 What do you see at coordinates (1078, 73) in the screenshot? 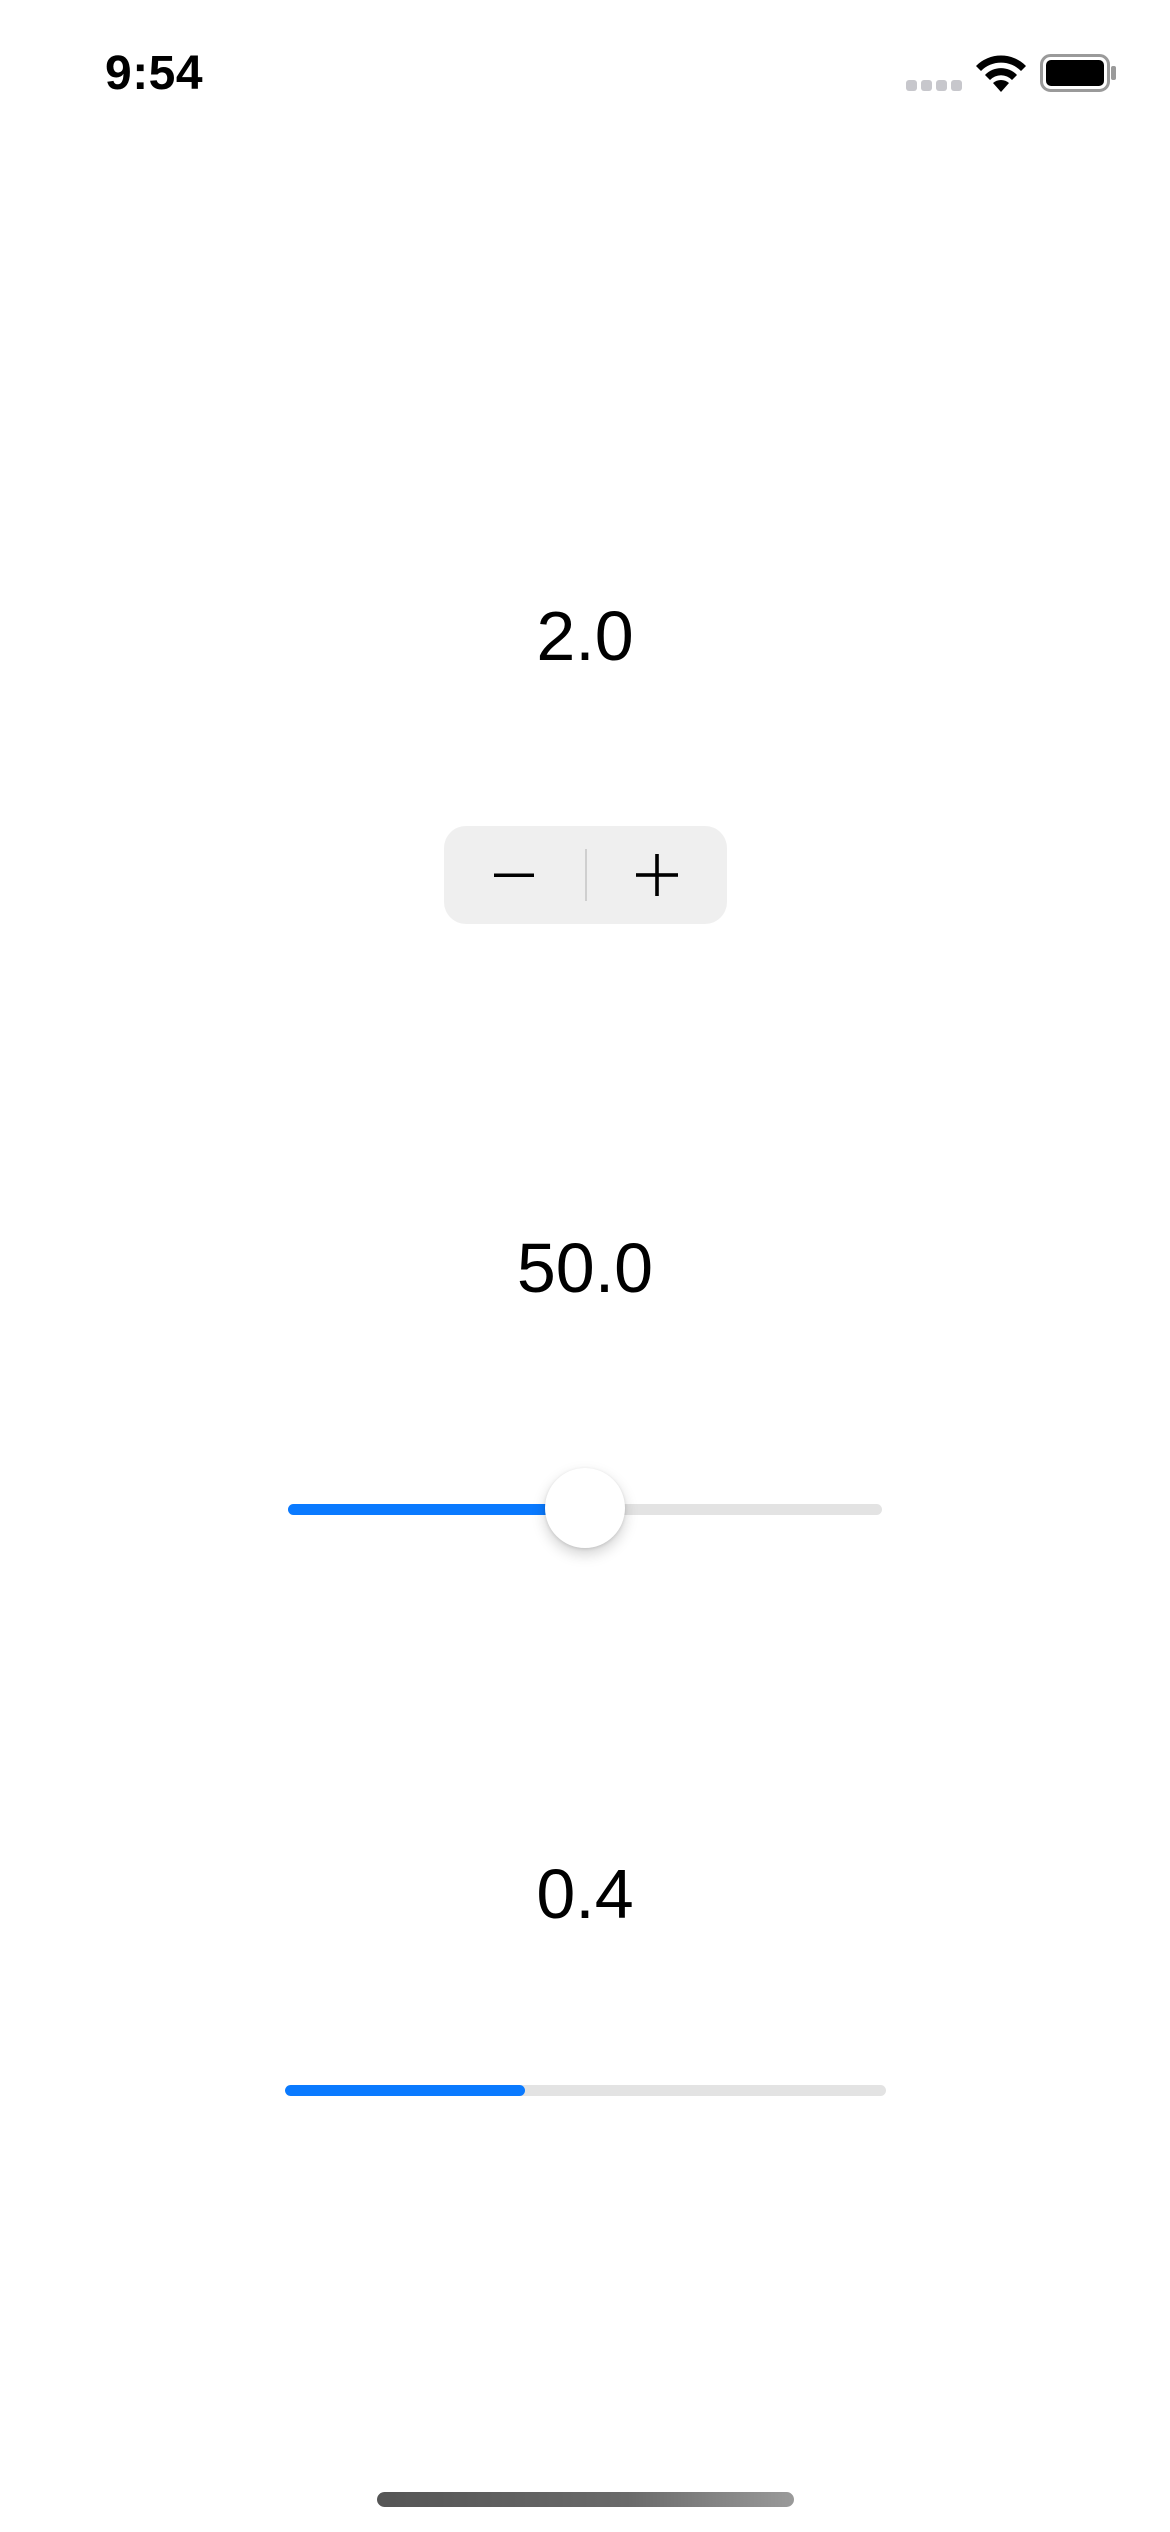
I see `battery-icon` at bounding box center [1078, 73].